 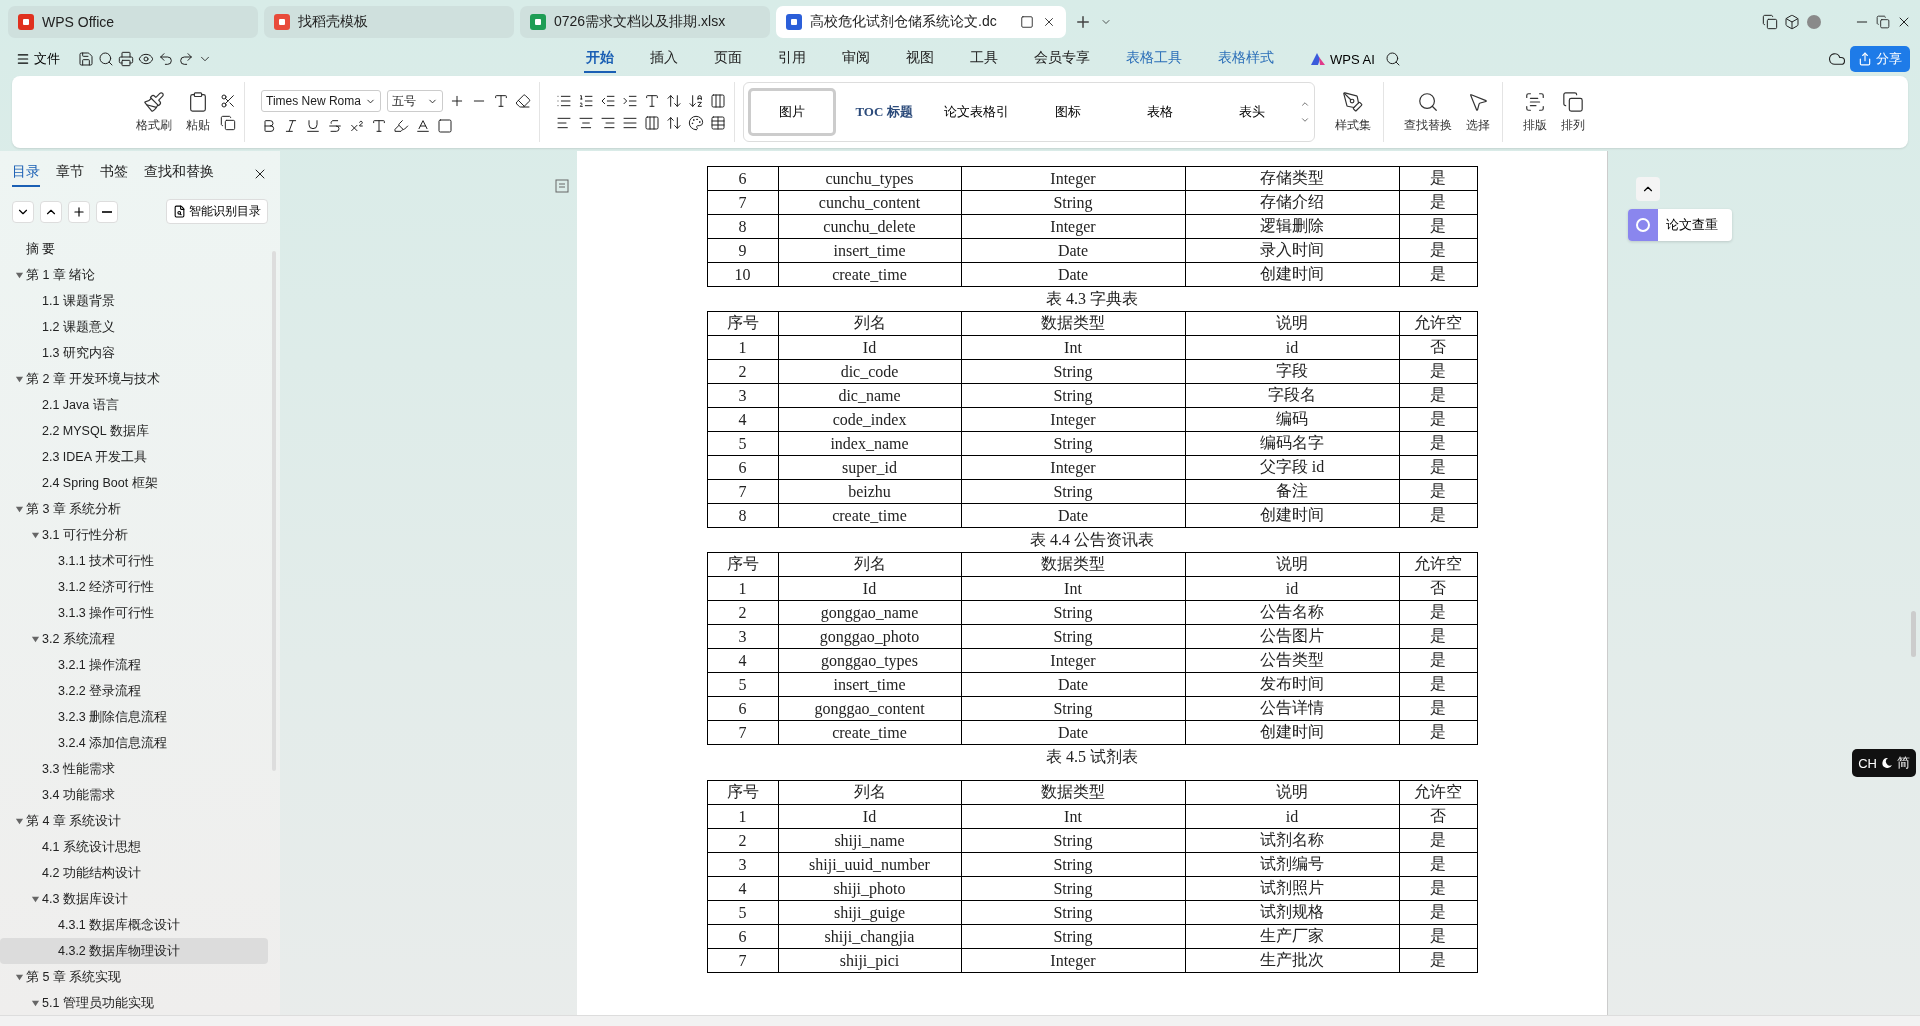 What do you see at coordinates (1884, 763) in the screenshot?
I see `ime-indicator: CH 简` at bounding box center [1884, 763].